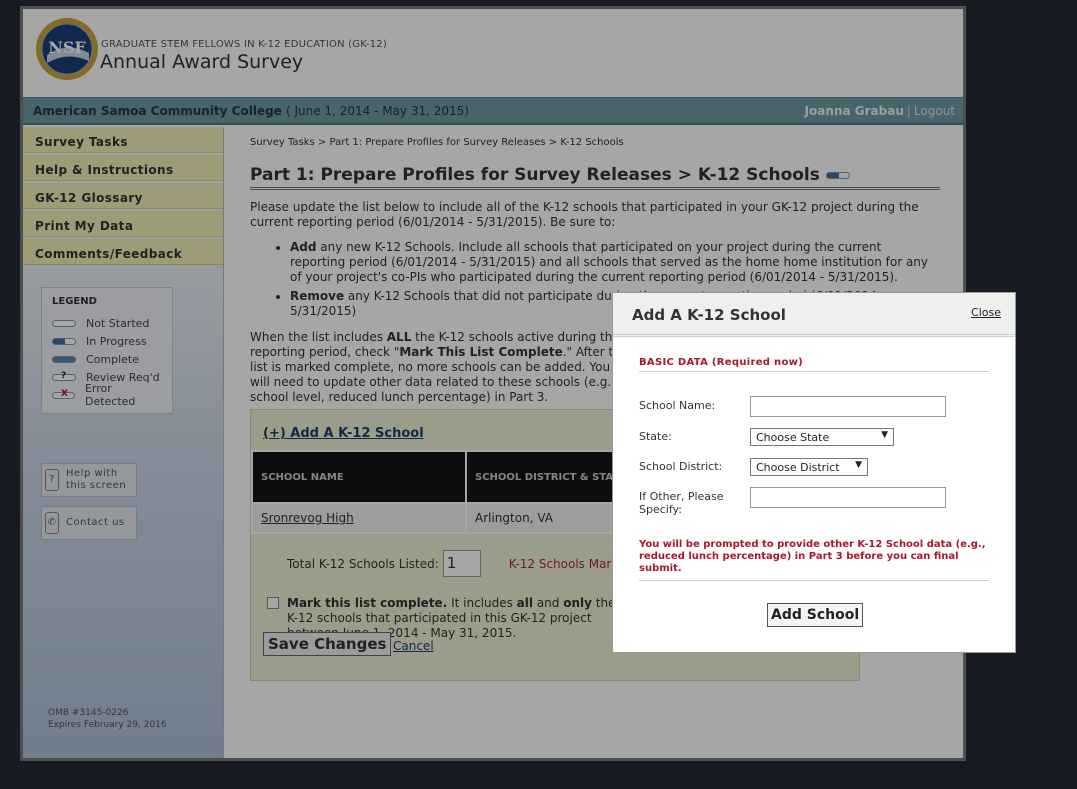 The width and height of the screenshot is (1077, 789). What do you see at coordinates (848, 406) in the screenshot?
I see `school-name-input` at bounding box center [848, 406].